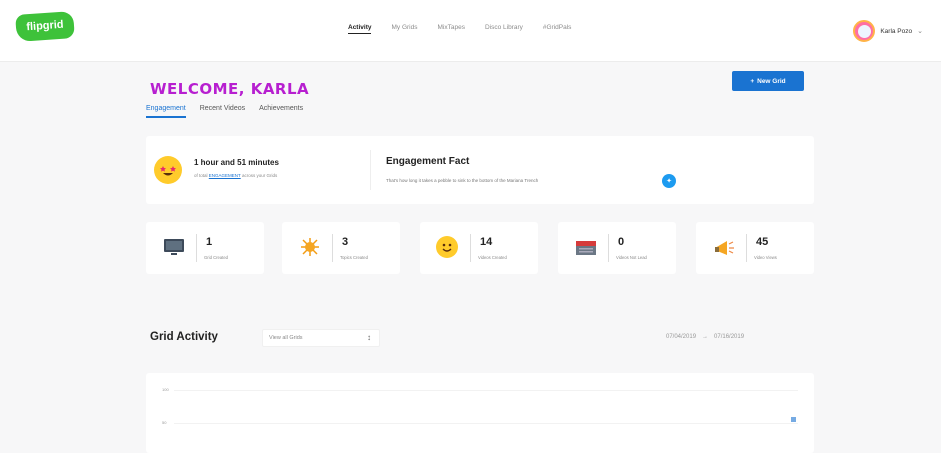 This screenshot has height=453, width=941. I want to click on stat-card-grids: 1 Grid Created, so click(205, 248).